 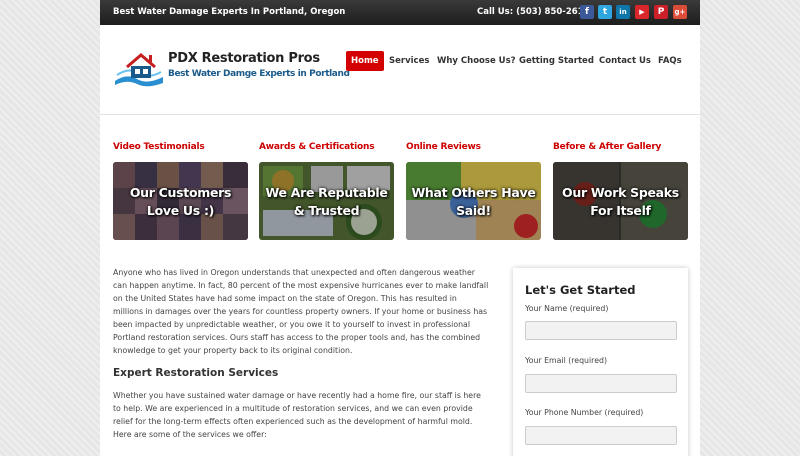 I want to click on online-reviews-caption: What Others Have Said!, so click(x=473, y=201).